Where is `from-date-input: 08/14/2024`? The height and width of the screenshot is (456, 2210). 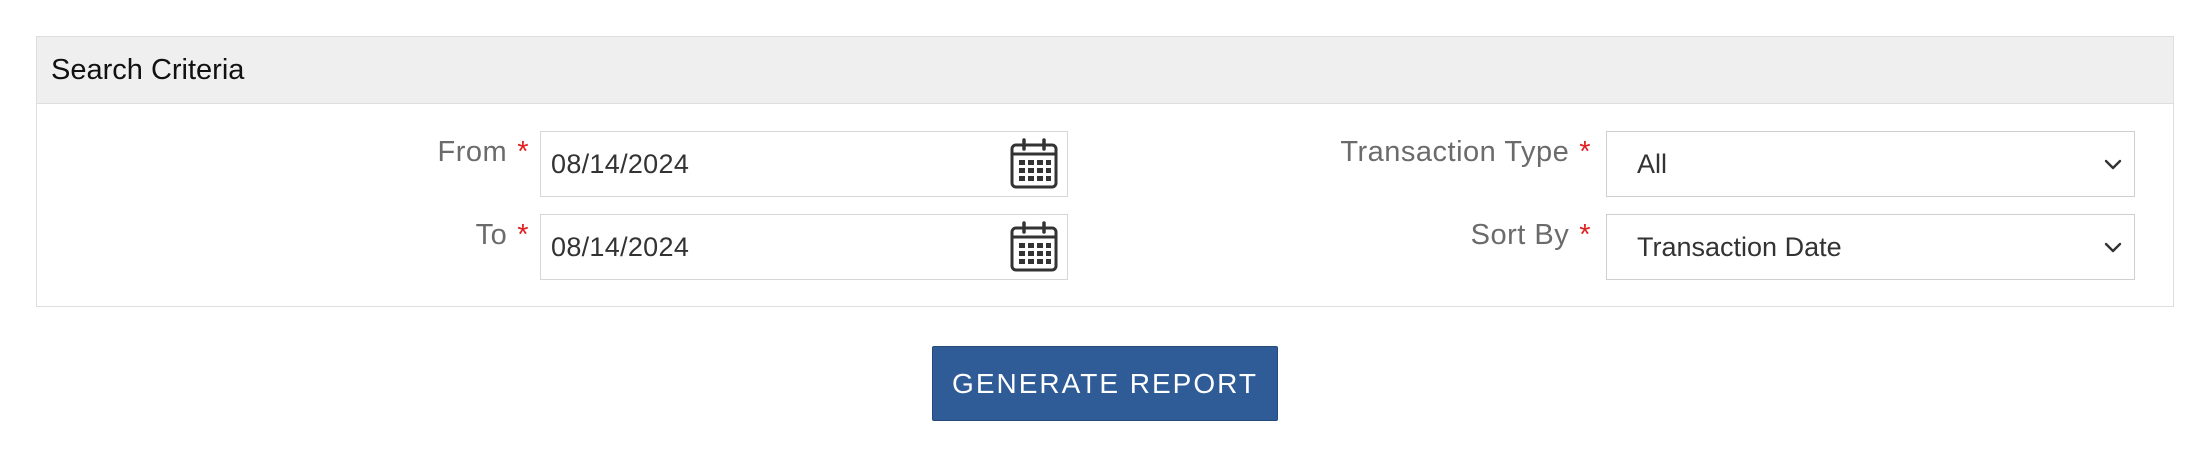
from-date-input: 08/14/2024 is located at coordinates (804, 164).